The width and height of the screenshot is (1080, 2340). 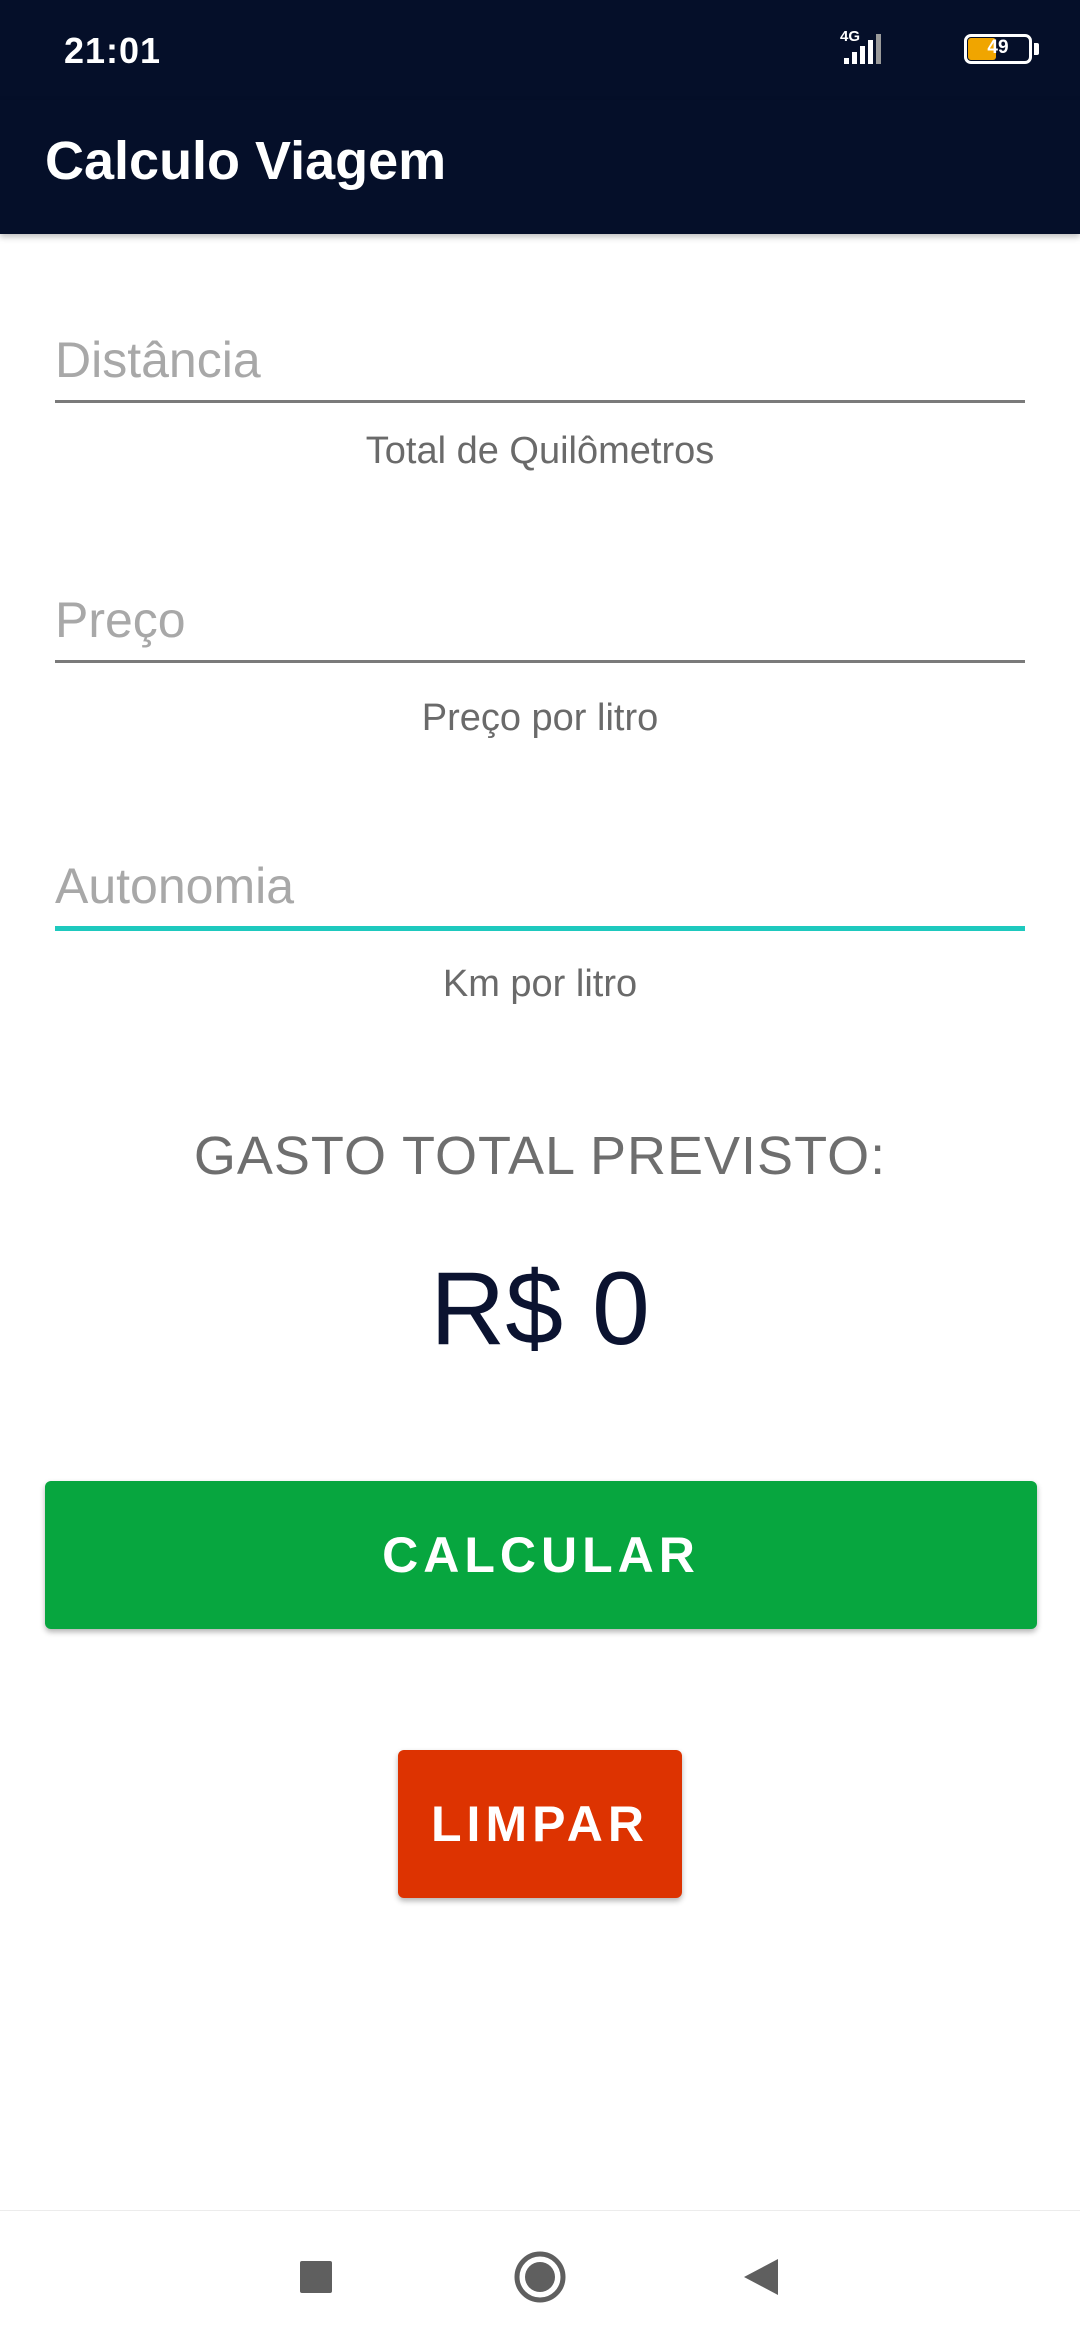 I want to click on calculate-button: CALCULAR, so click(x=541, y=1555).